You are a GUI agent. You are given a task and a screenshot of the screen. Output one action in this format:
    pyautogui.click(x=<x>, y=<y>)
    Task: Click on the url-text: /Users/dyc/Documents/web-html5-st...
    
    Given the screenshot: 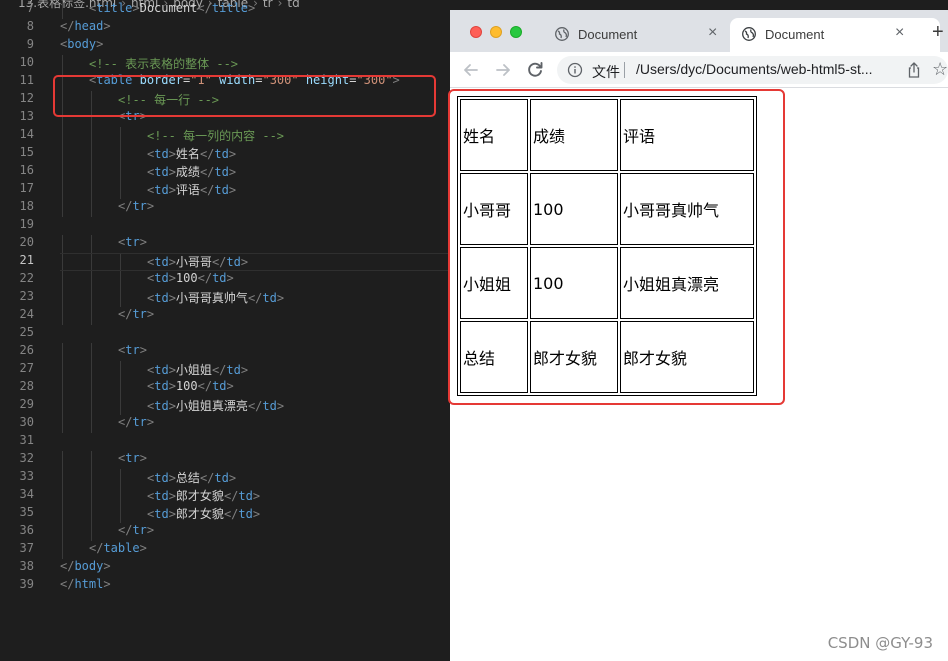 What is the action you would take?
    pyautogui.click(x=754, y=69)
    